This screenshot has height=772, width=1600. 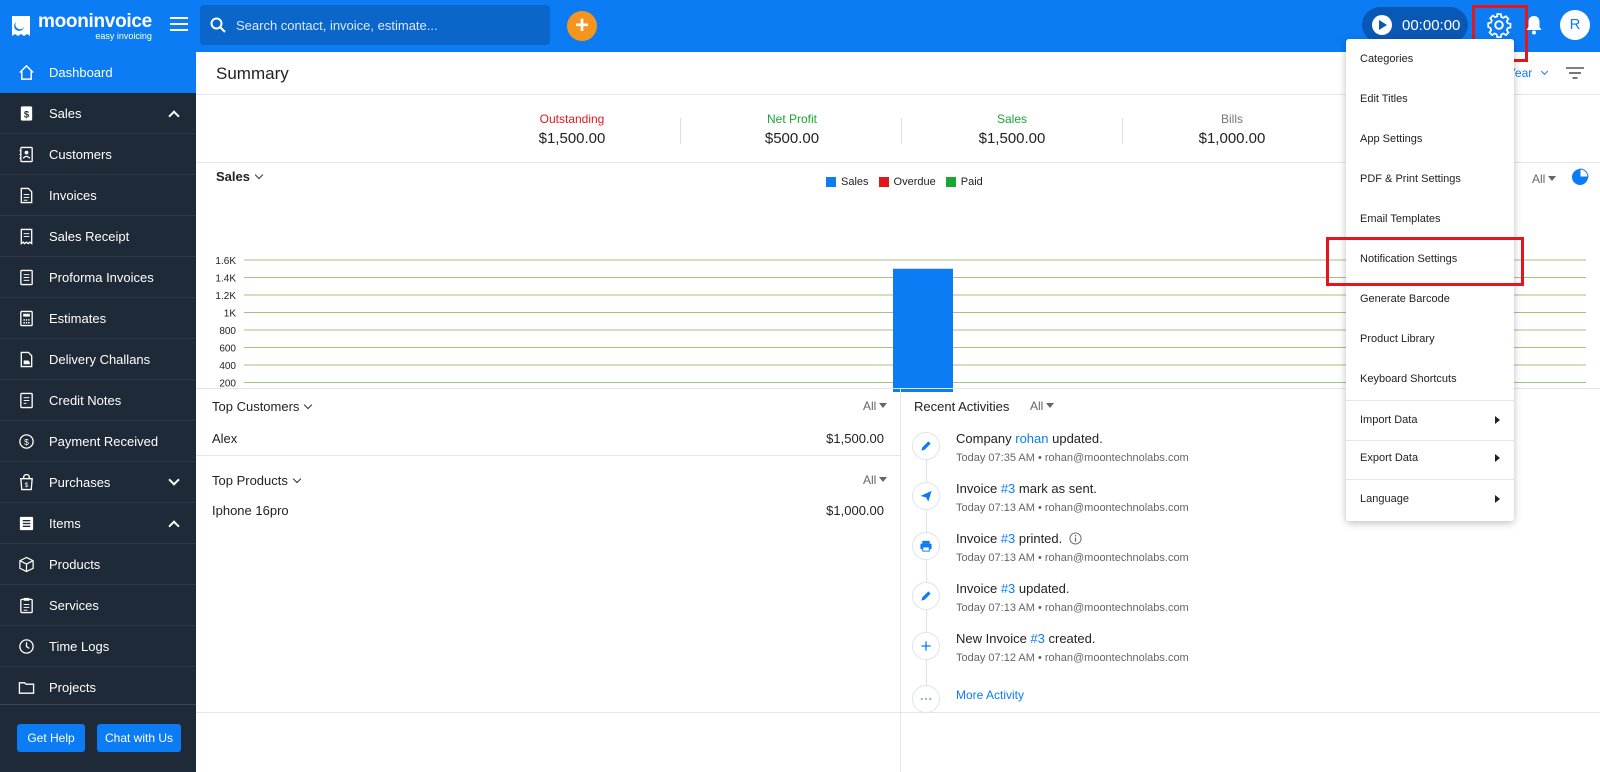 I want to click on menu-icon, so click(x=179, y=24).